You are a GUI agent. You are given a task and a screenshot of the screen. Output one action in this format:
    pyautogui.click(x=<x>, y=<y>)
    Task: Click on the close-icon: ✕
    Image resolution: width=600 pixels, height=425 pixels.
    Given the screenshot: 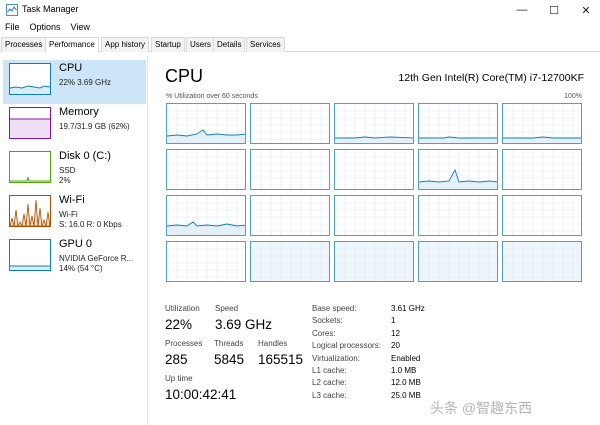 What is the action you would take?
    pyautogui.click(x=586, y=10)
    